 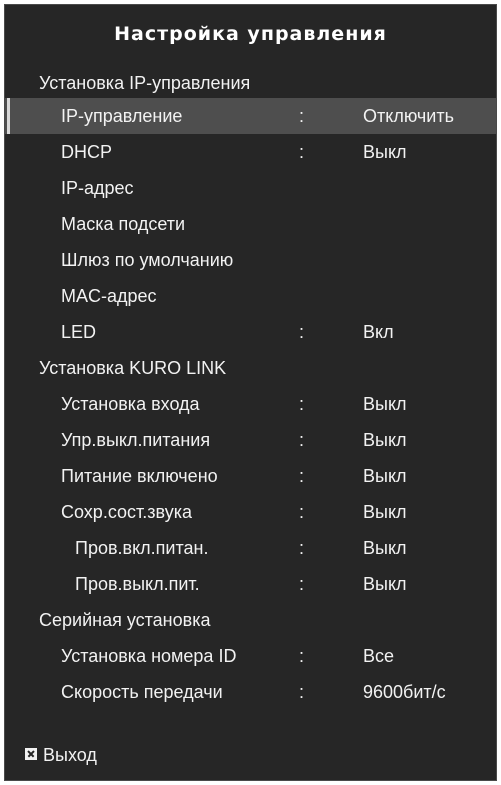 I want to click on menu-item-baud-rate: Скорость передачи : 9600бит/с, so click(x=250, y=692).